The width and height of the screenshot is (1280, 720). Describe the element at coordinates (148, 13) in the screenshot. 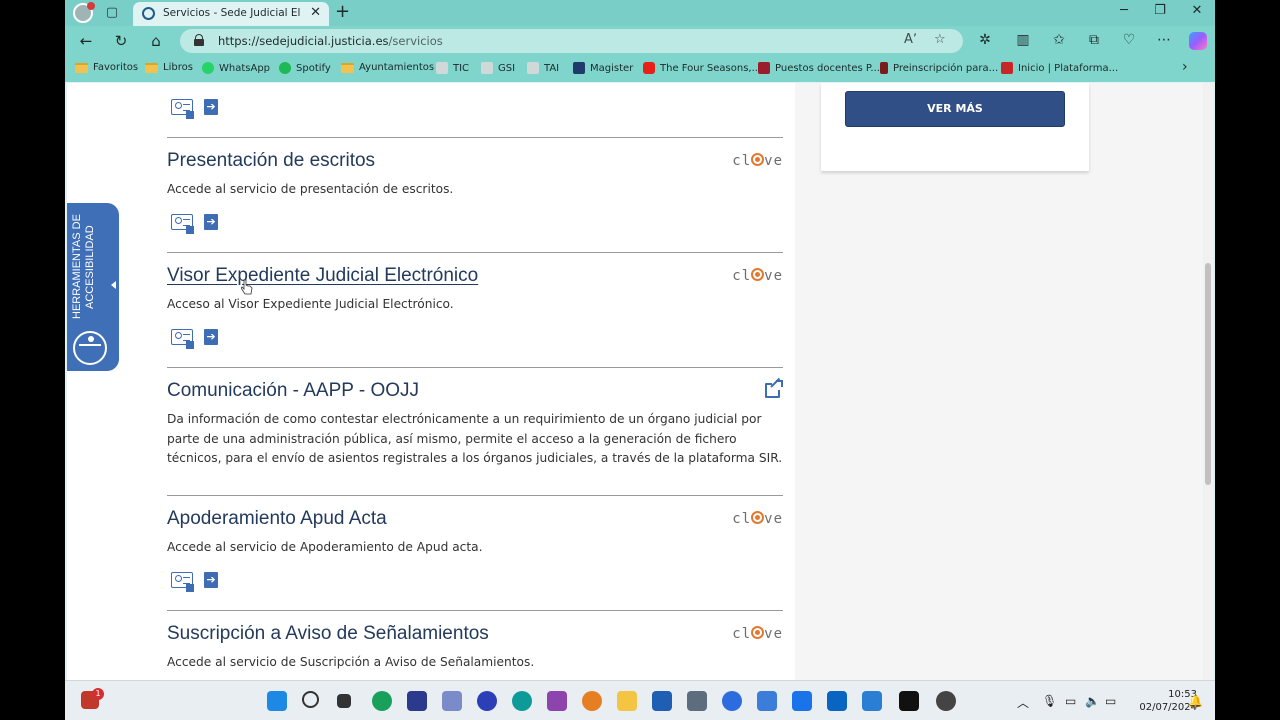

I see `edge-favicon-icon` at that location.